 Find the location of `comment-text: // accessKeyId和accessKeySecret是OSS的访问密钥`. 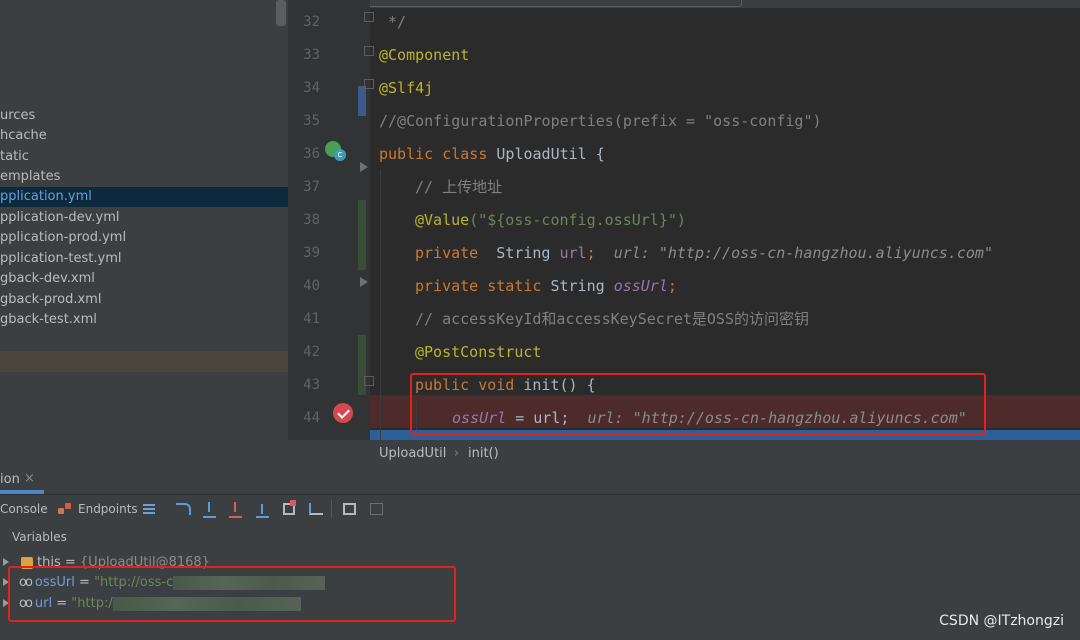

comment-text: // accessKeyId和accessKeySecret是OSS的访问密钥 is located at coordinates (612, 319).